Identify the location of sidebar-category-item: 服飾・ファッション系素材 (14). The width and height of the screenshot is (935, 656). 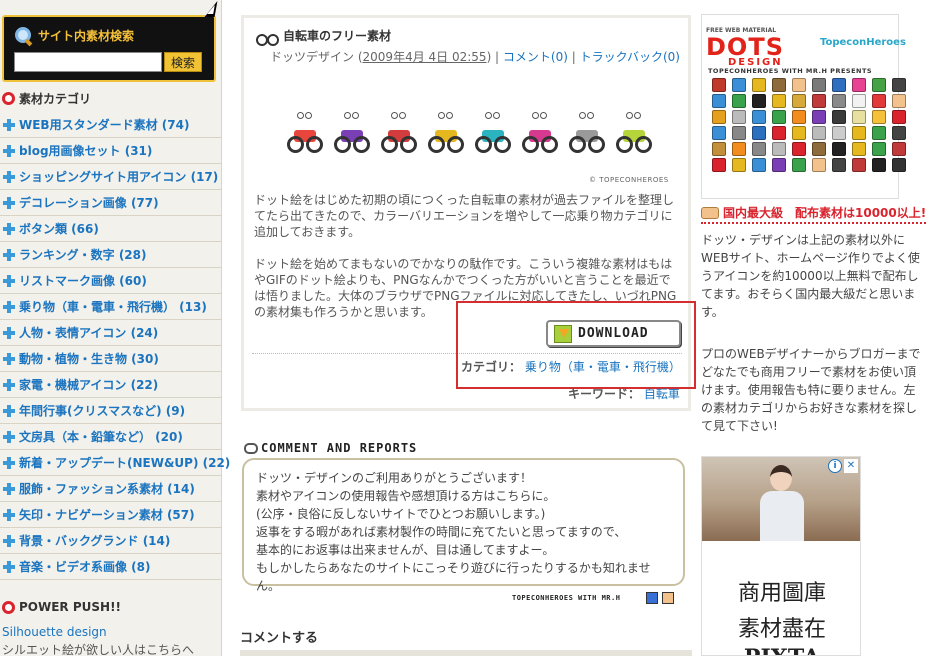
(111, 489).